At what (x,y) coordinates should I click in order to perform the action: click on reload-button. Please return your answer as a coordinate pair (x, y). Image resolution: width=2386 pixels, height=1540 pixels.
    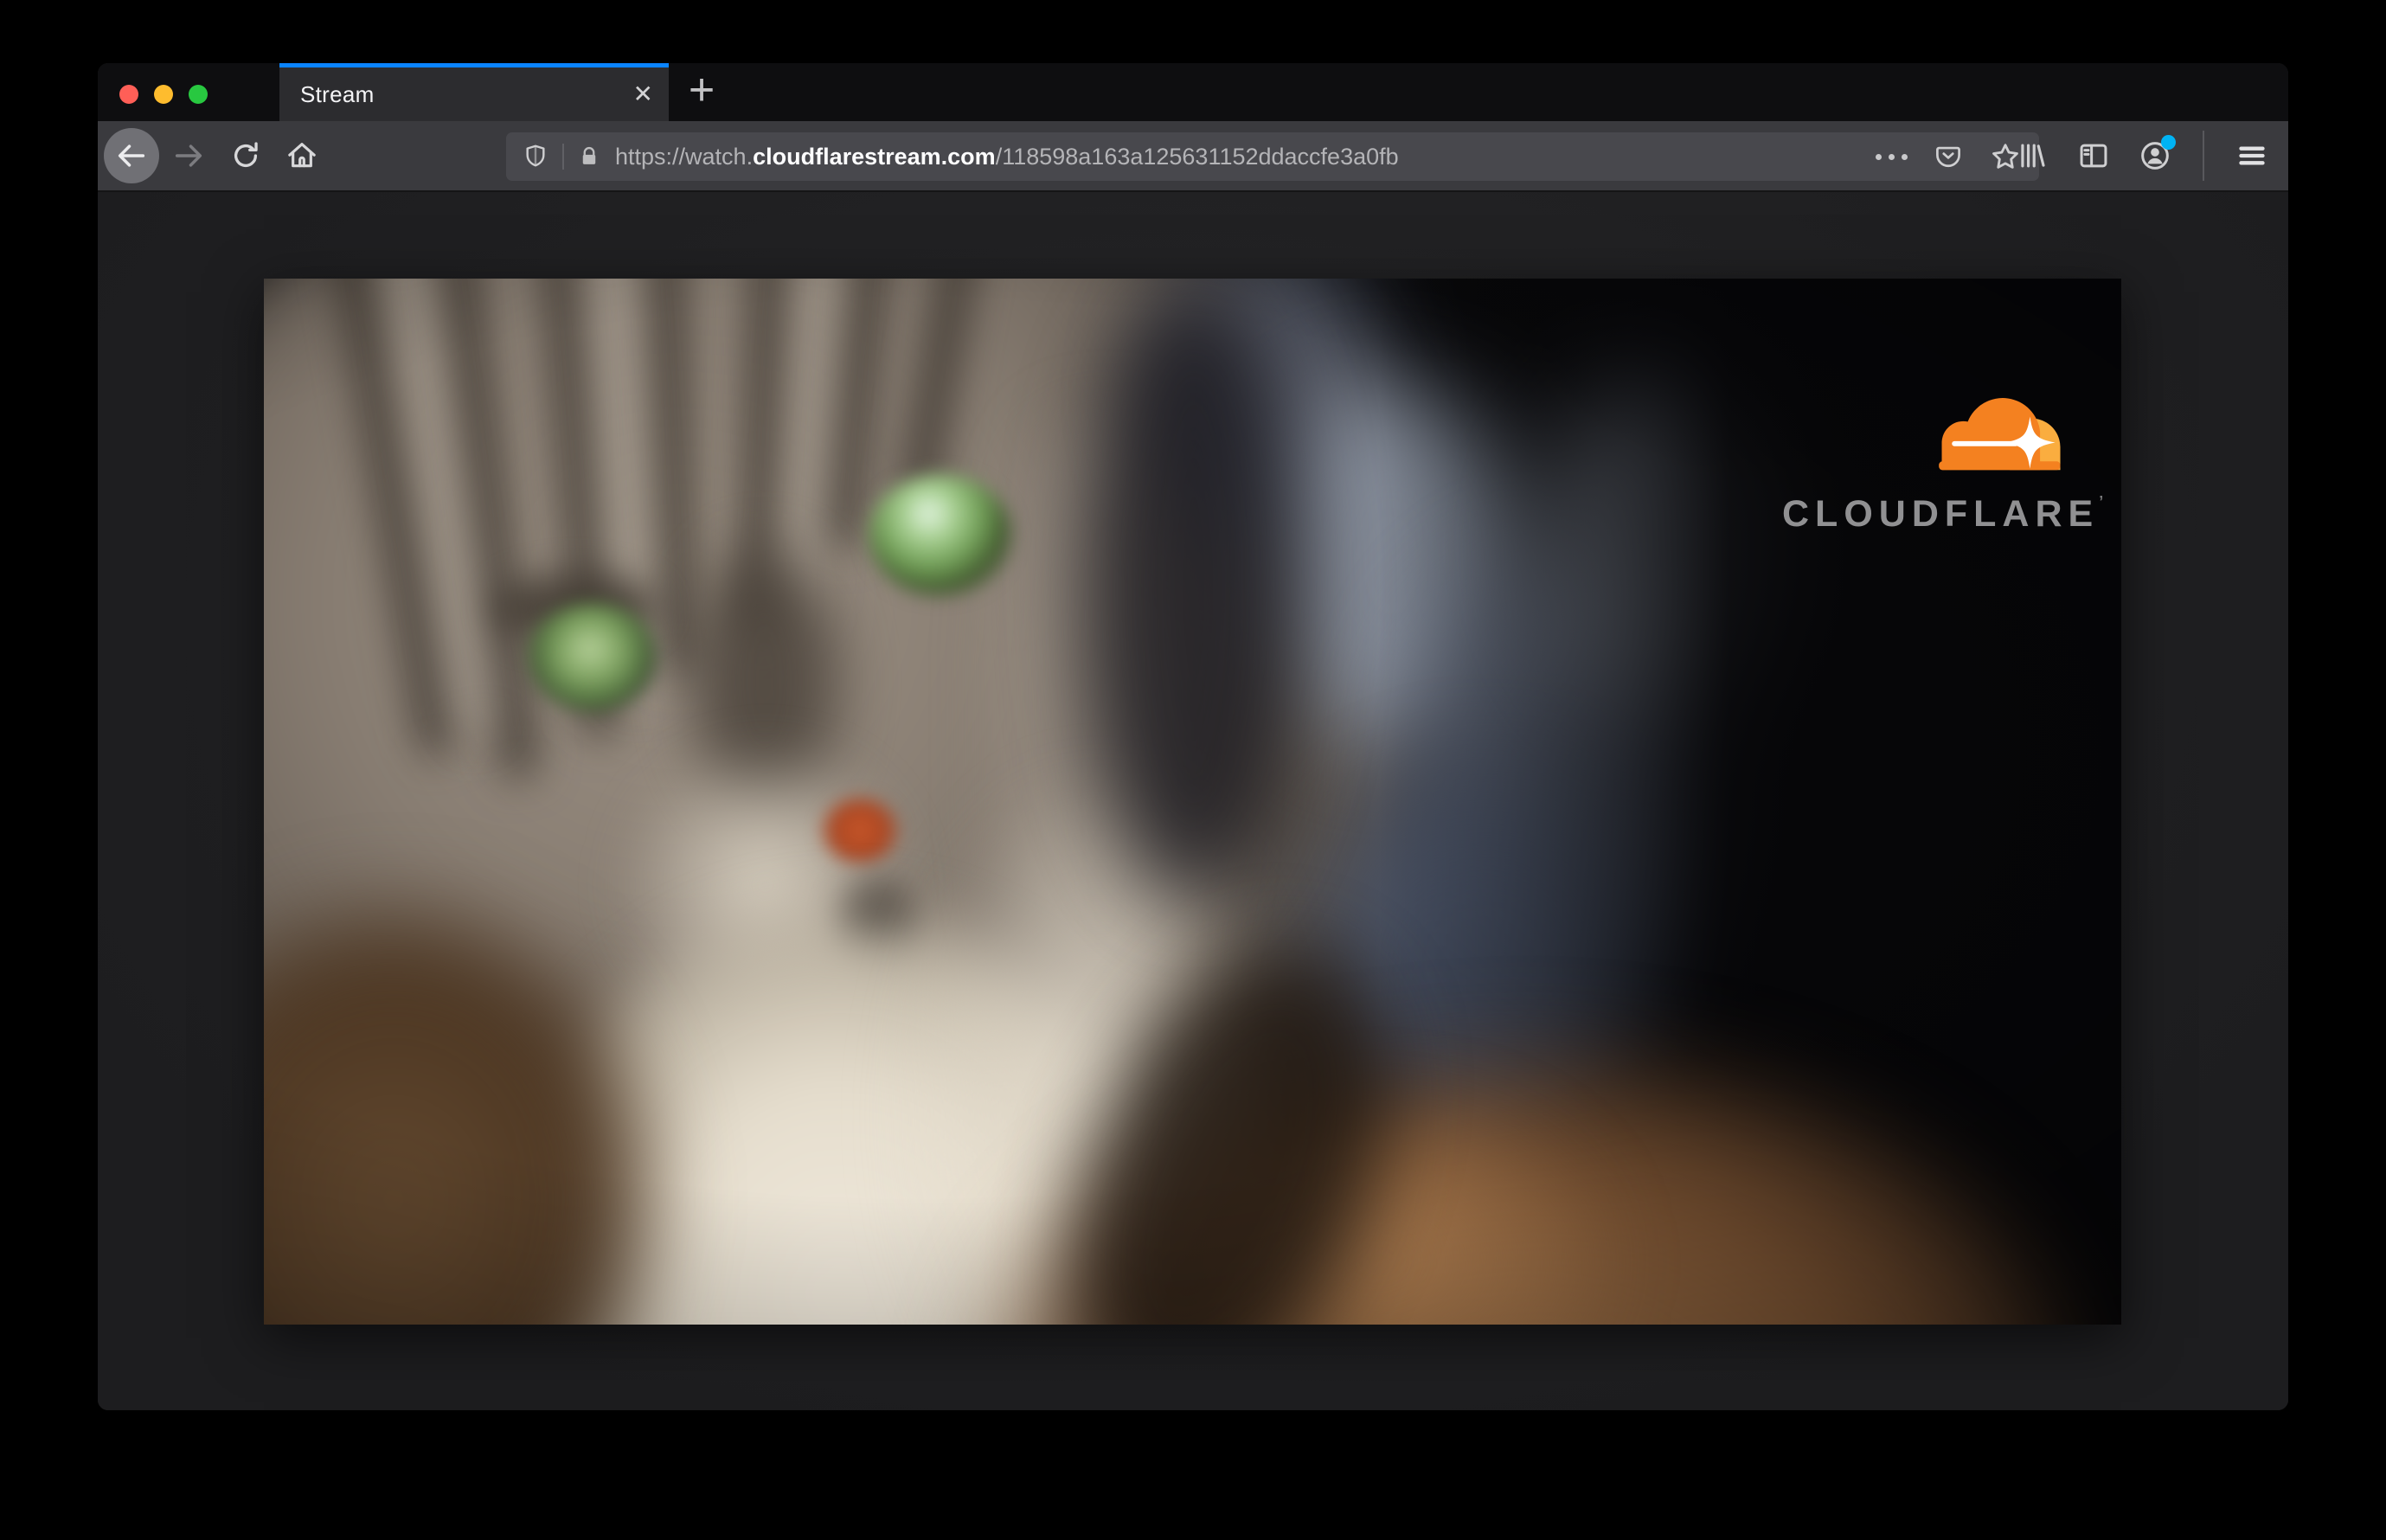
    Looking at the image, I should click on (245, 155).